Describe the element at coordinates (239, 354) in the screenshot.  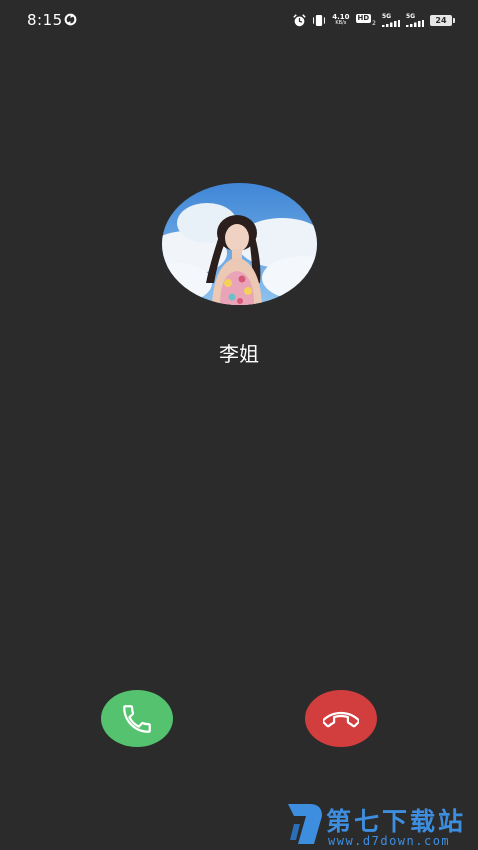
I see `caller-name: 李姐` at that location.